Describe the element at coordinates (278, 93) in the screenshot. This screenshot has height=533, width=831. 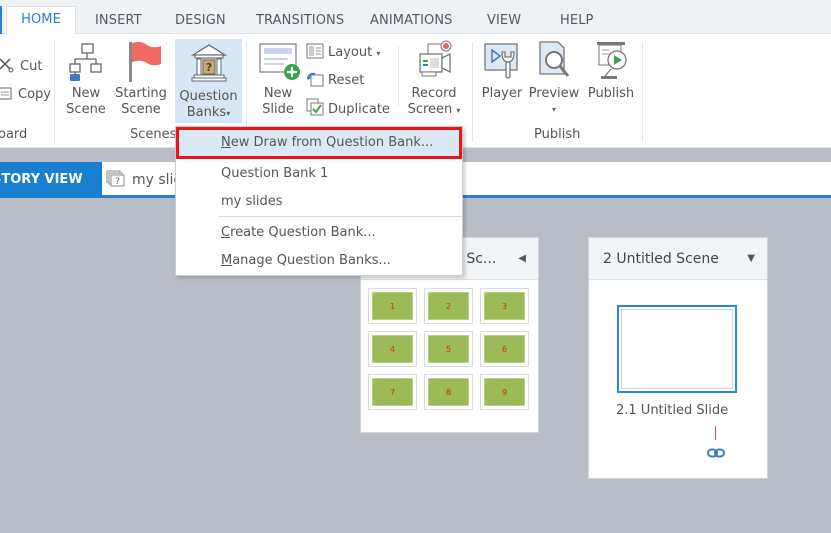
I see `new-slide-label-1: New` at that location.